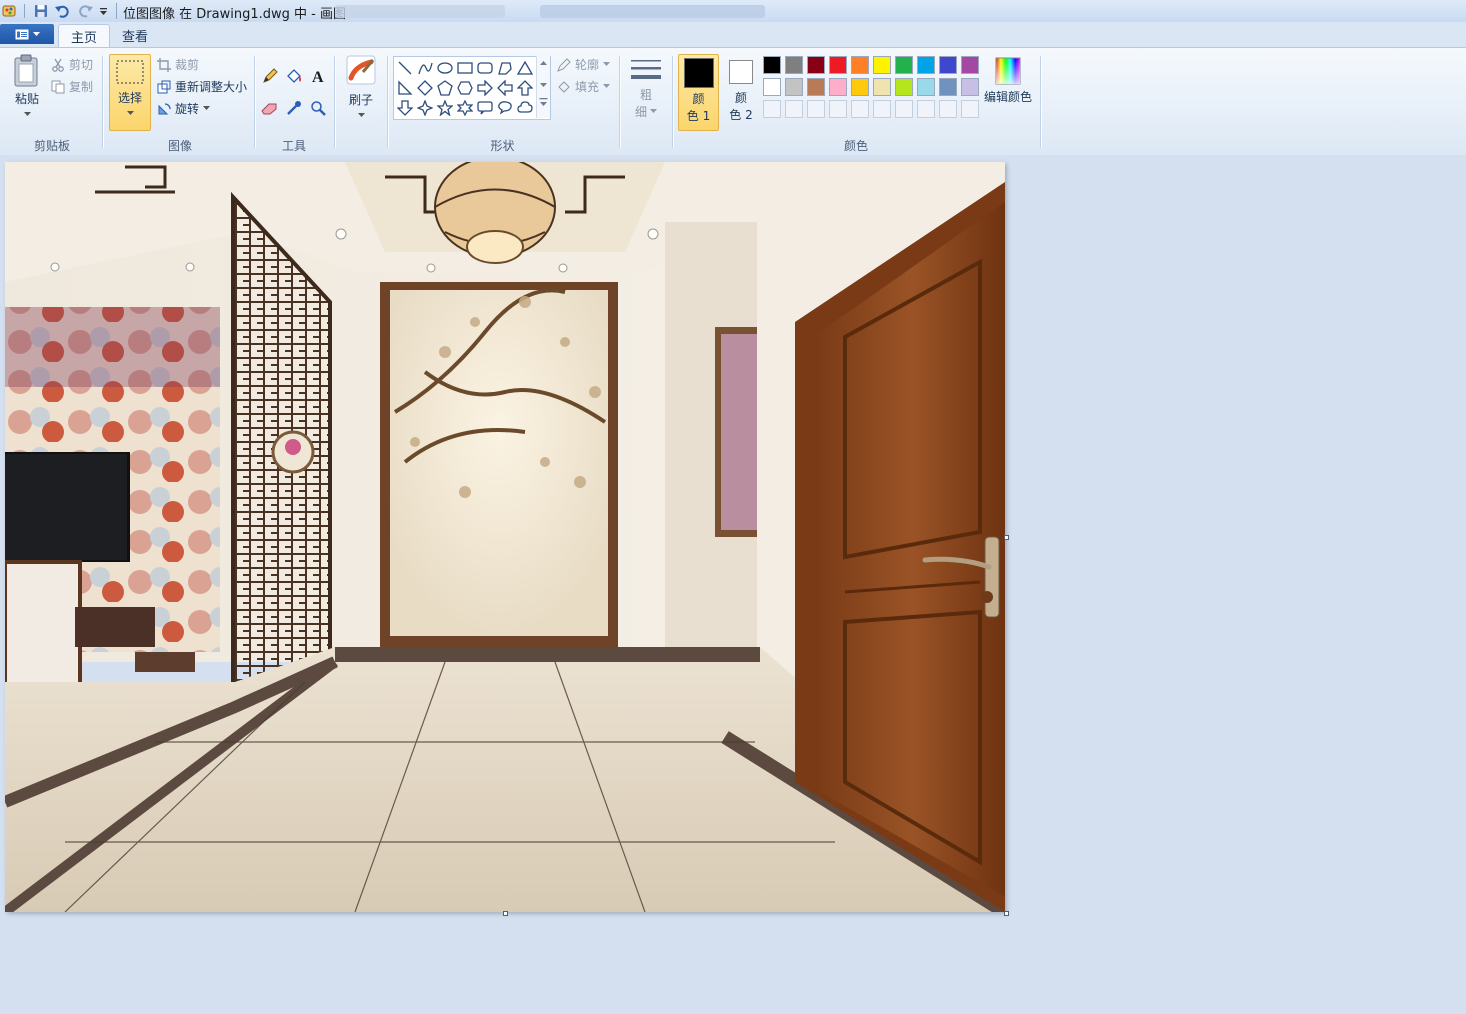  What do you see at coordinates (24, 11) in the screenshot?
I see `separator` at bounding box center [24, 11].